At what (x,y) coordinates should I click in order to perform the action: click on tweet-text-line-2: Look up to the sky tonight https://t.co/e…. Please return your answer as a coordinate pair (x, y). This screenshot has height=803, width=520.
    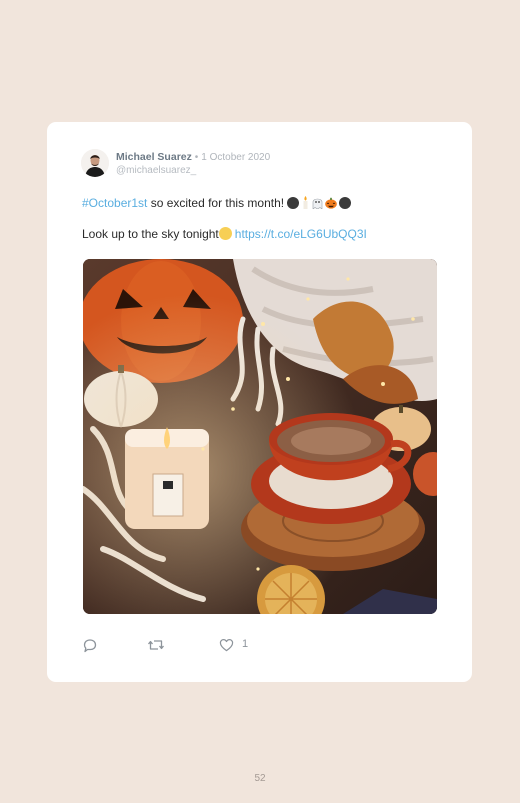
    Looking at the image, I should click on (224, 234).